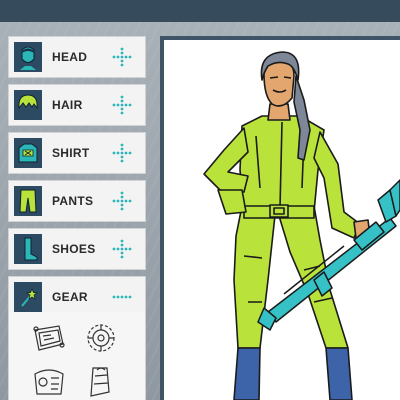 The image size is (400, 400). What do you see at coordinates (122, 297) in the screenshot?
I see `collapse-dots-icon` at bounding box center [122, 297].